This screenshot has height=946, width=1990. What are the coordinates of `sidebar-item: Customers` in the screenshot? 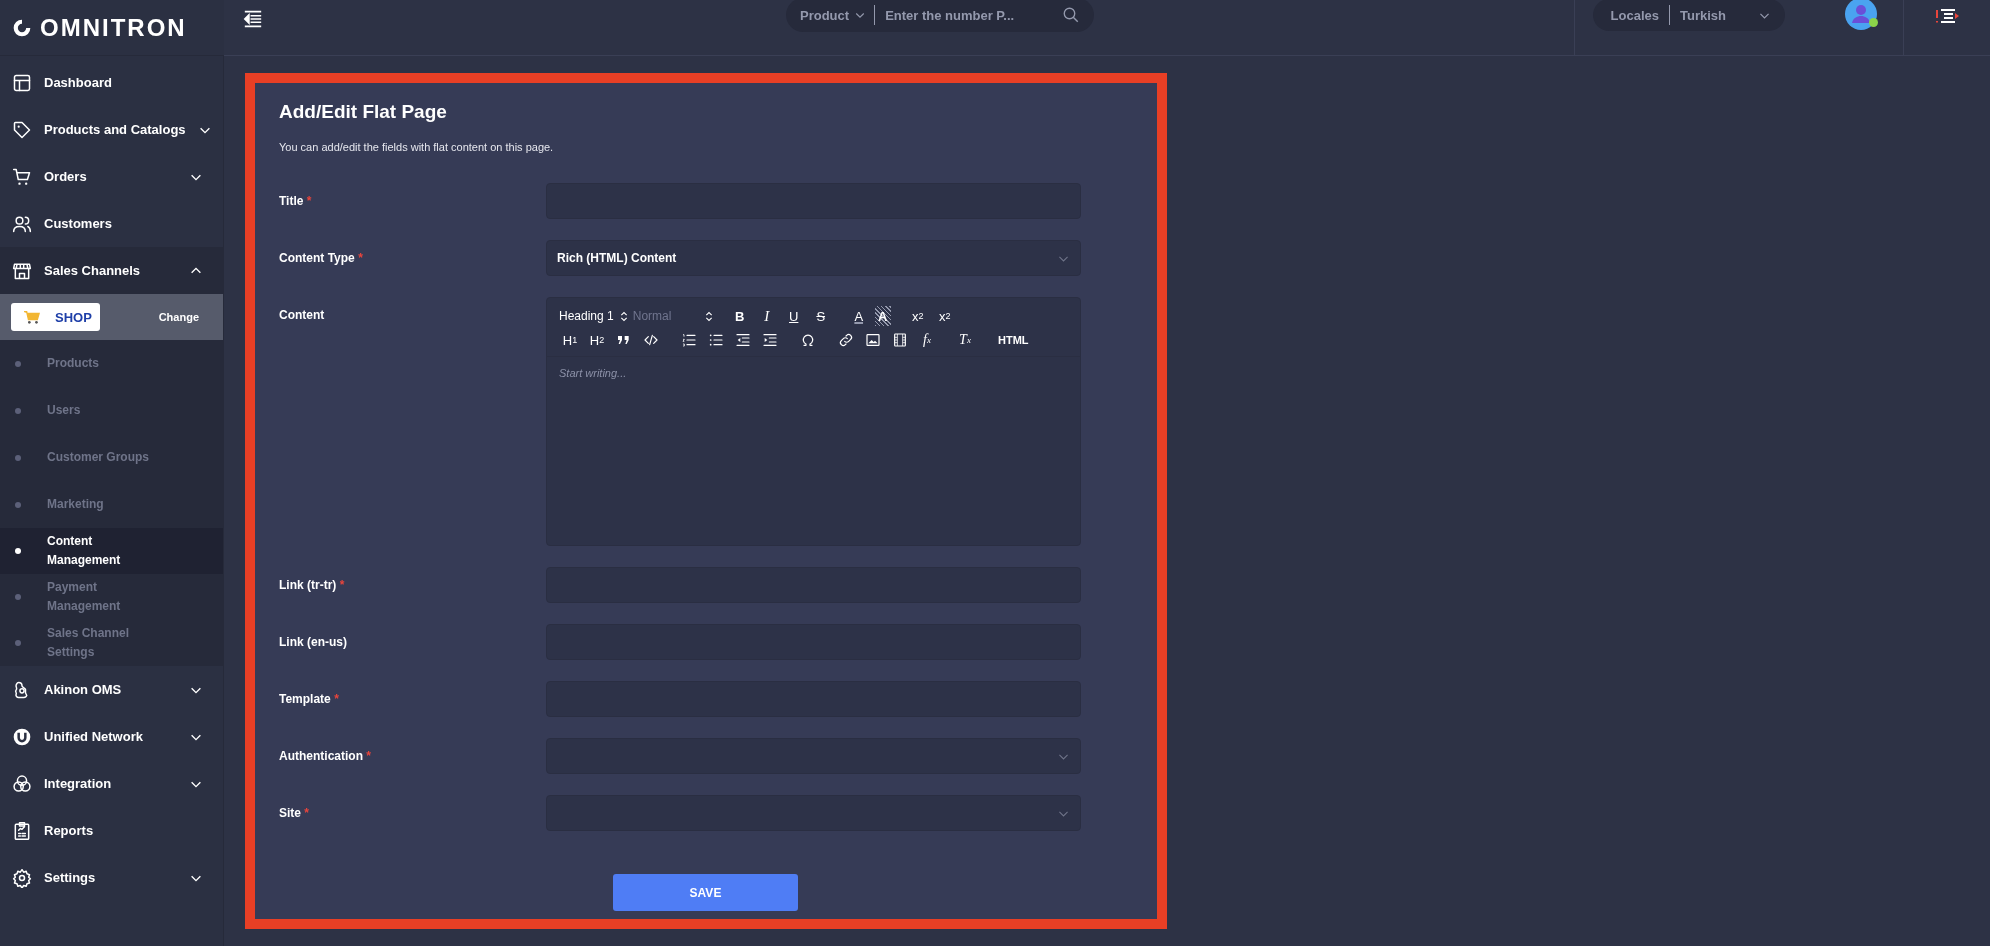 It's located at (111, 223).